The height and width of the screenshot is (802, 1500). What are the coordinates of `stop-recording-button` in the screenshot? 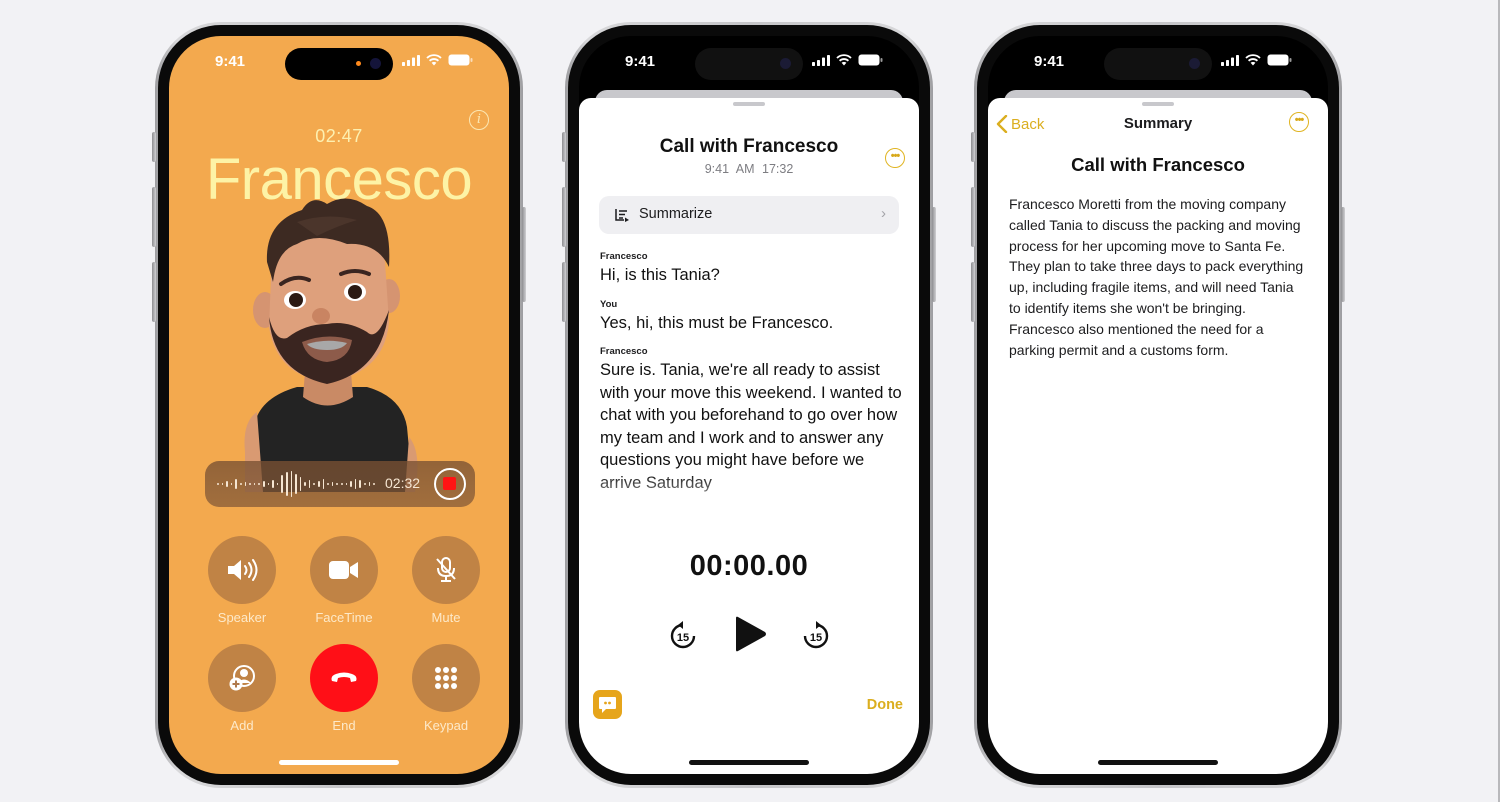 It's located at (450, 484).